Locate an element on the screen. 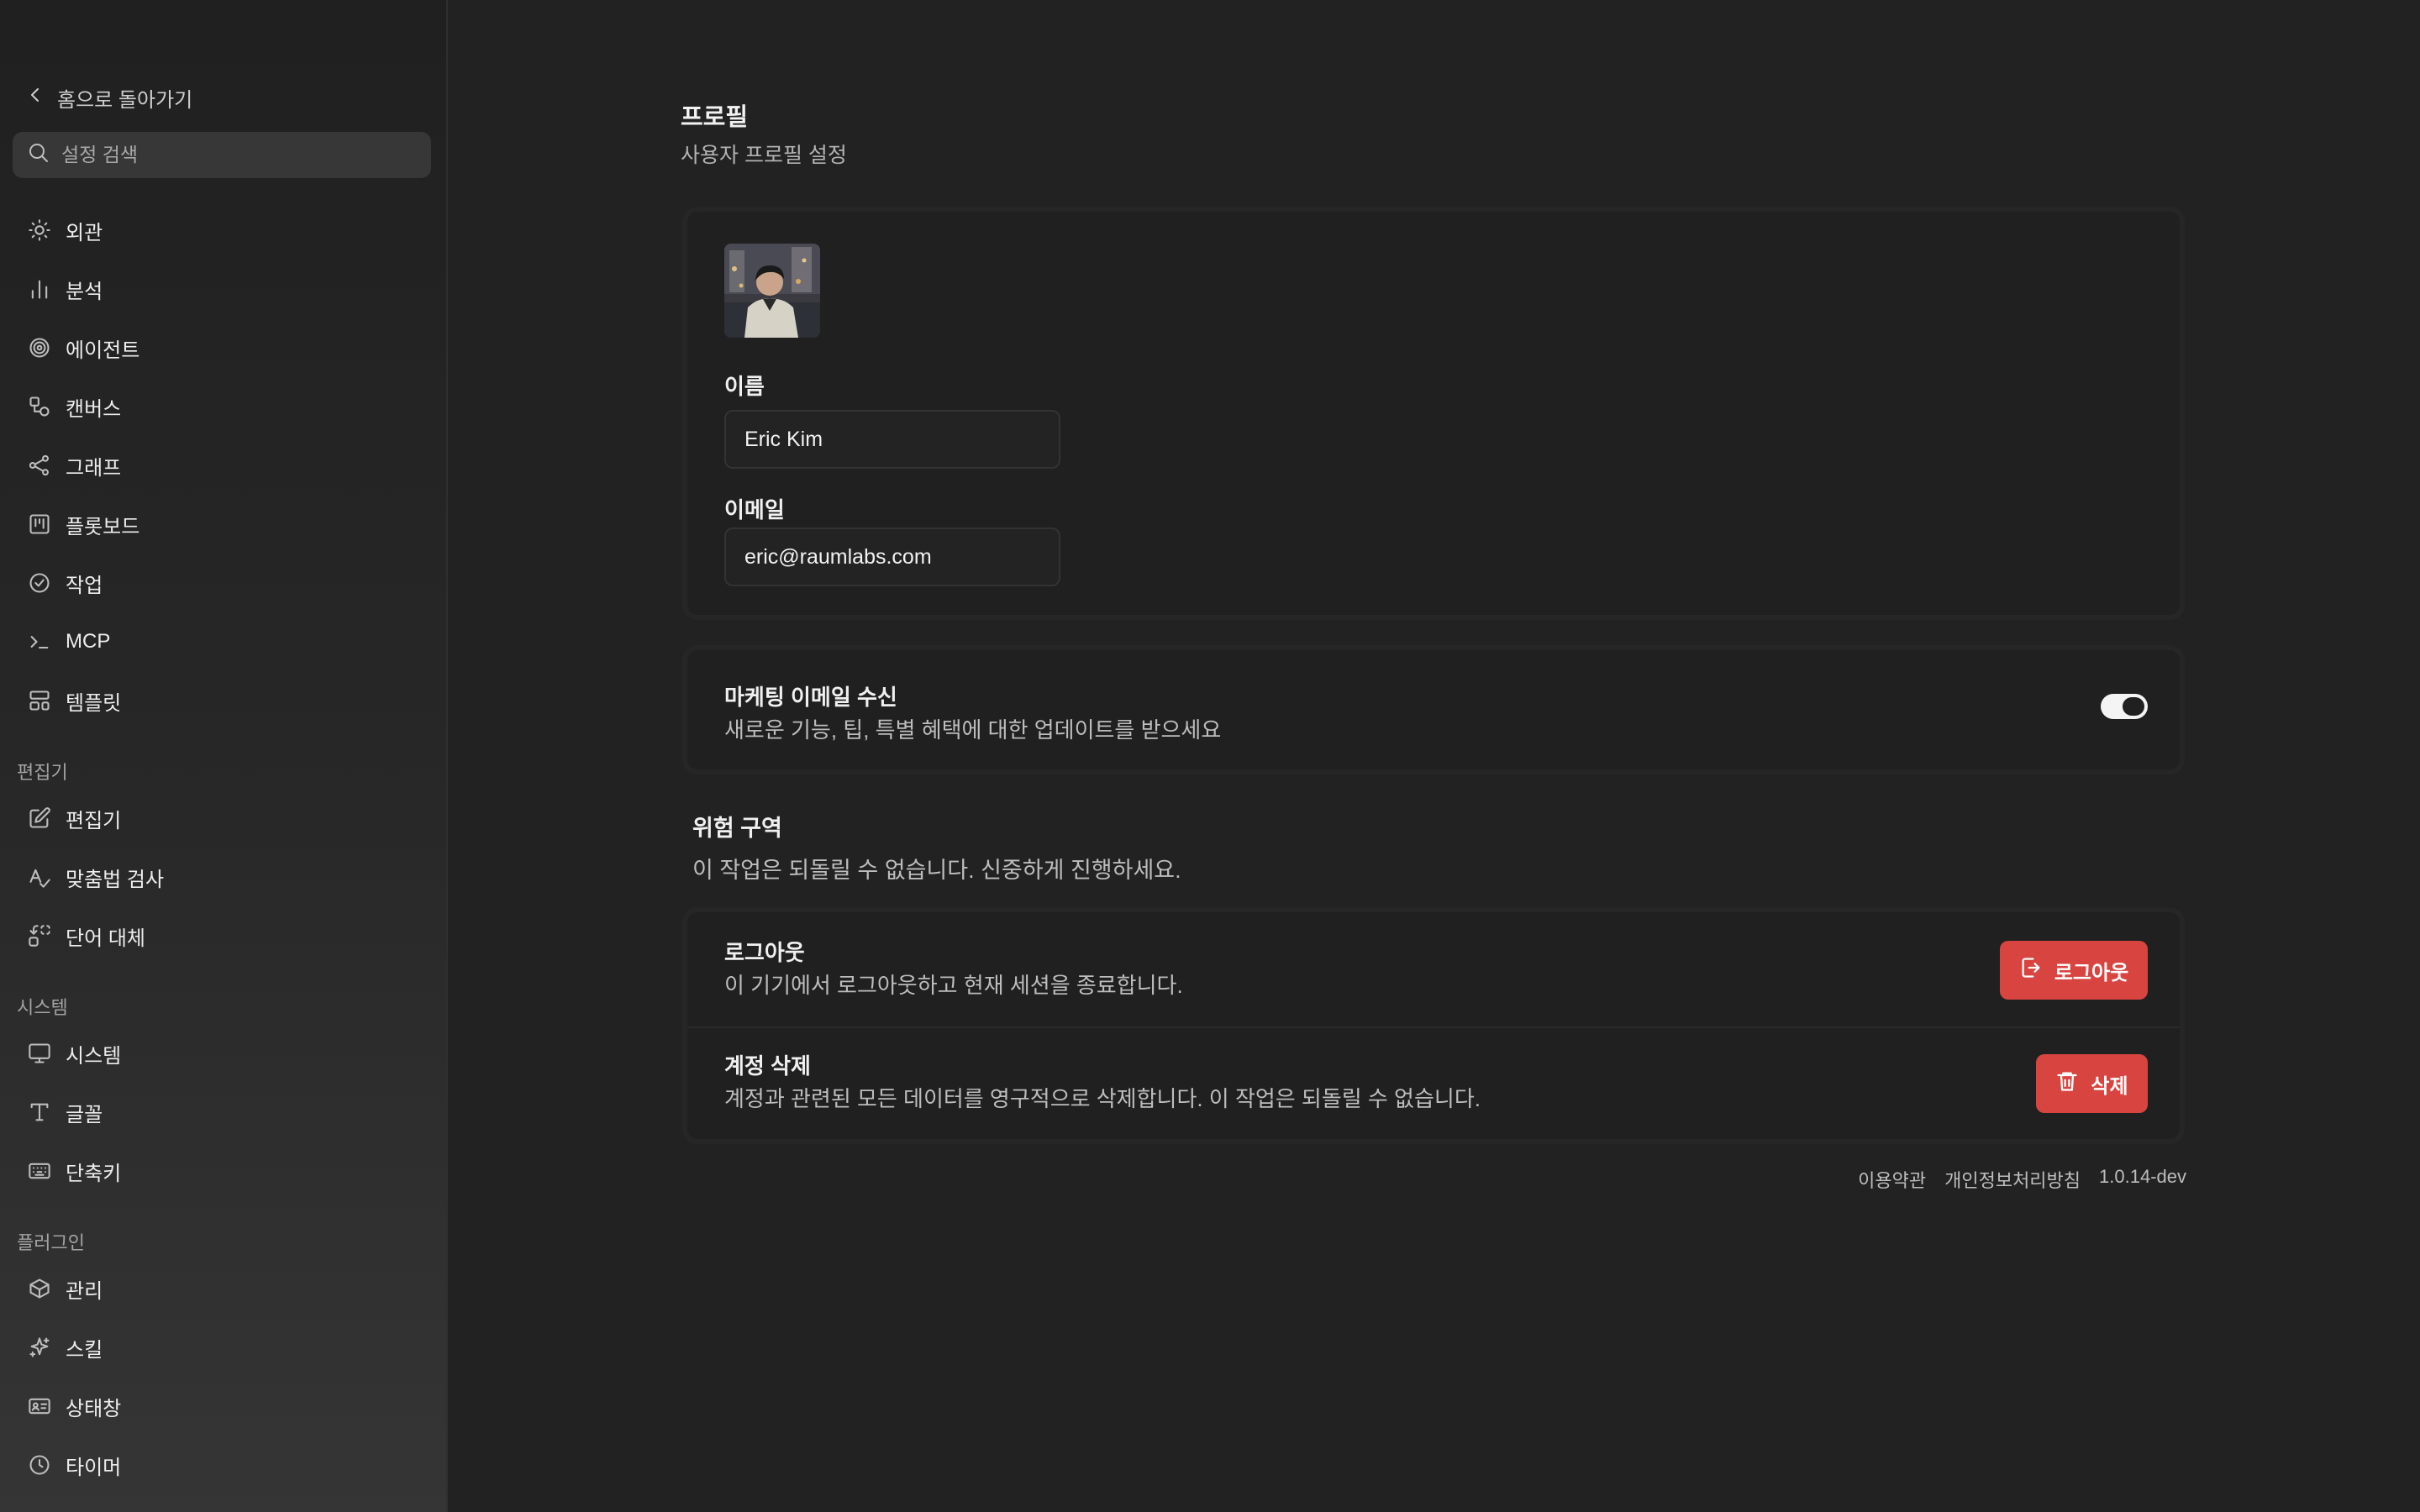  id-card-icon is located at coordinates (39, 1406).